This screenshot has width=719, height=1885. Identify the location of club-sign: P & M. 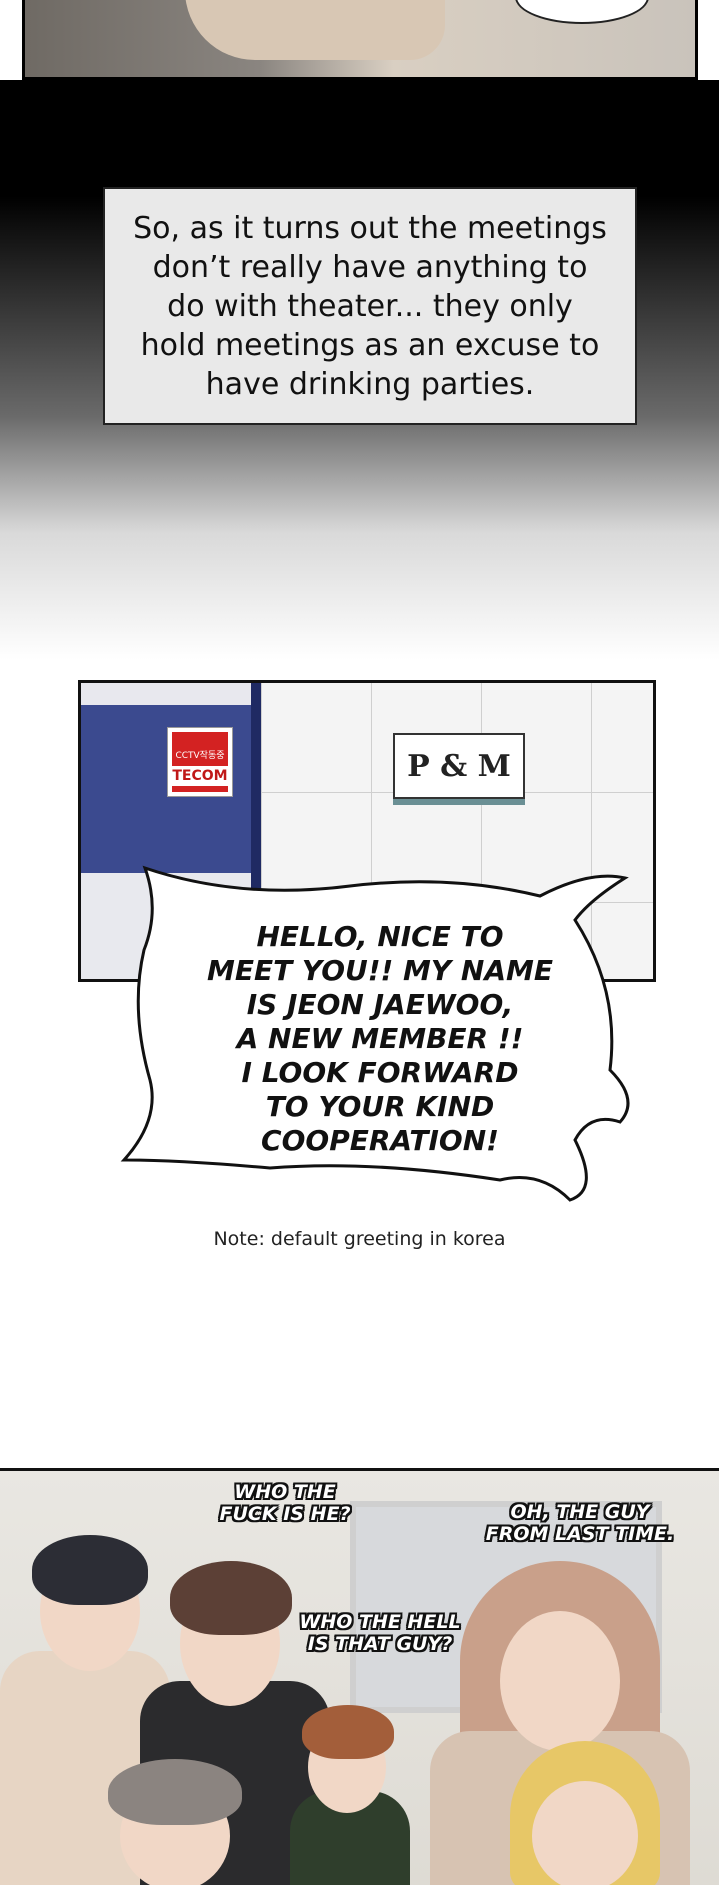
(459, 766).